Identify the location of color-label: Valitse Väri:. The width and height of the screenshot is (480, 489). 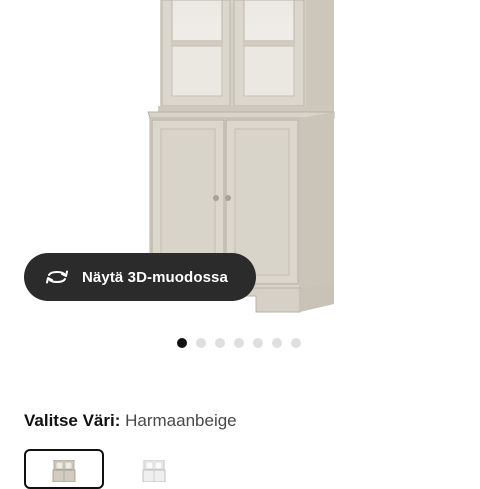
(72, 420).